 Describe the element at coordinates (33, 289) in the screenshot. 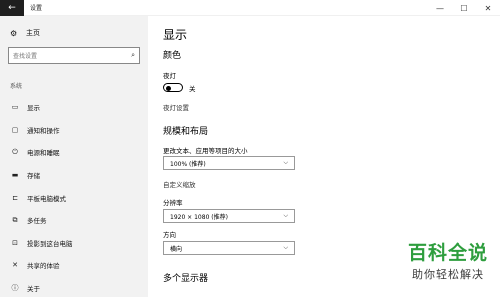

I see `sidebar-item-label: 关于` at that location.